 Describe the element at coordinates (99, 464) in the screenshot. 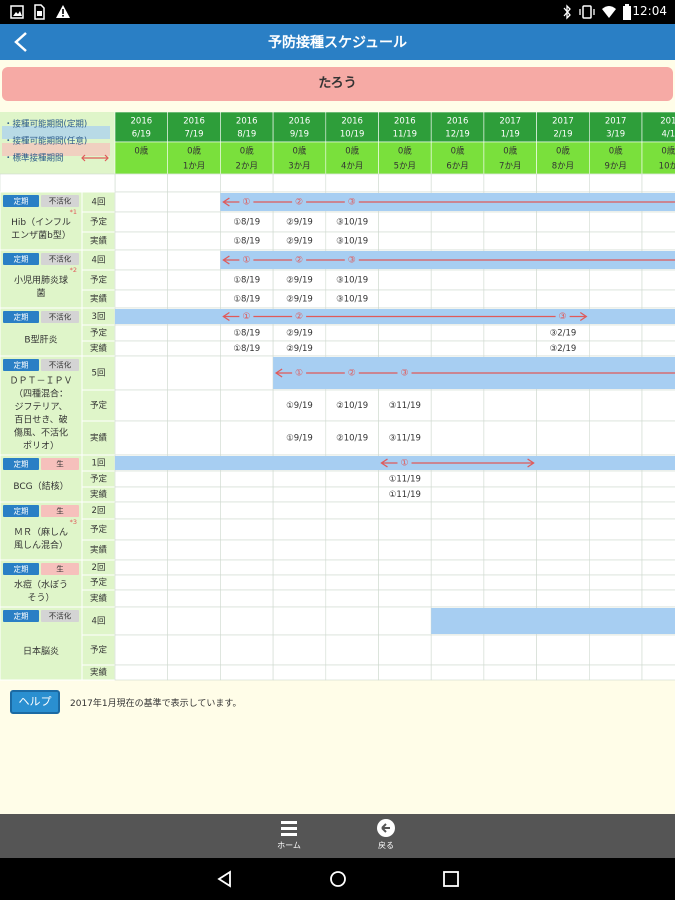

I see `dose-count: 1回` at that location.